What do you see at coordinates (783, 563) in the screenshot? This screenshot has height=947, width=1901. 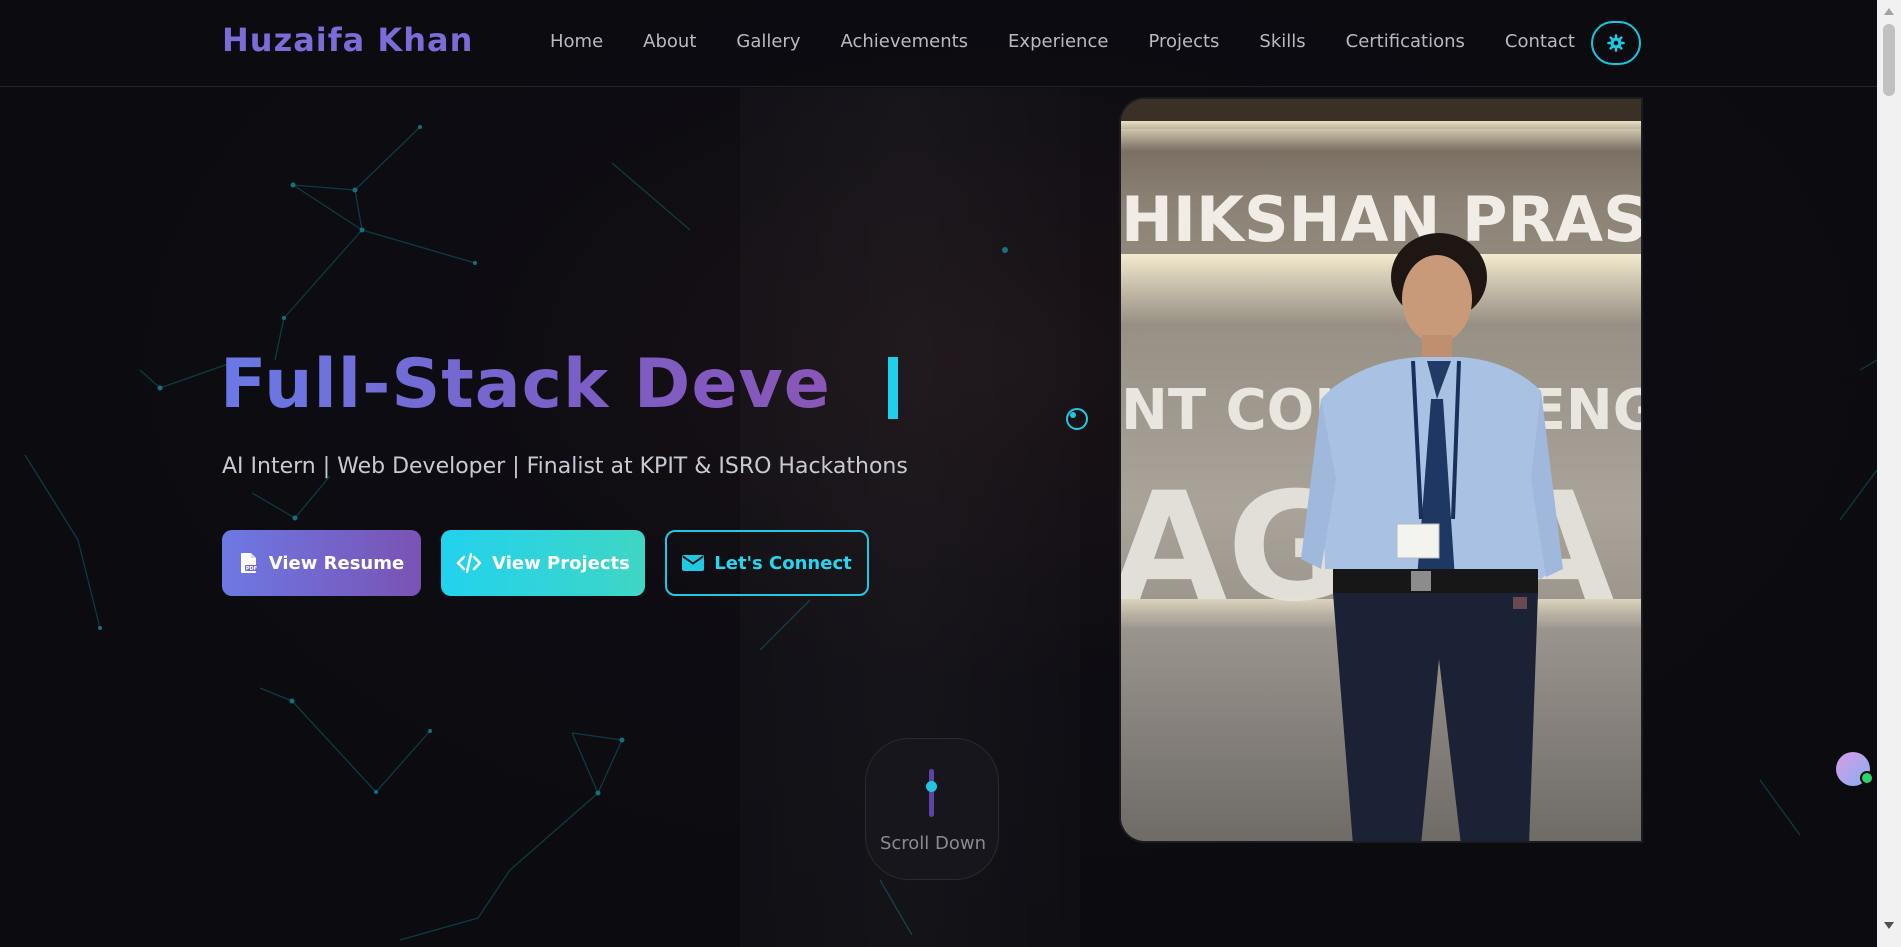 I see `lets-connect-label: Let's Connect` at bounding box center [783, 563].